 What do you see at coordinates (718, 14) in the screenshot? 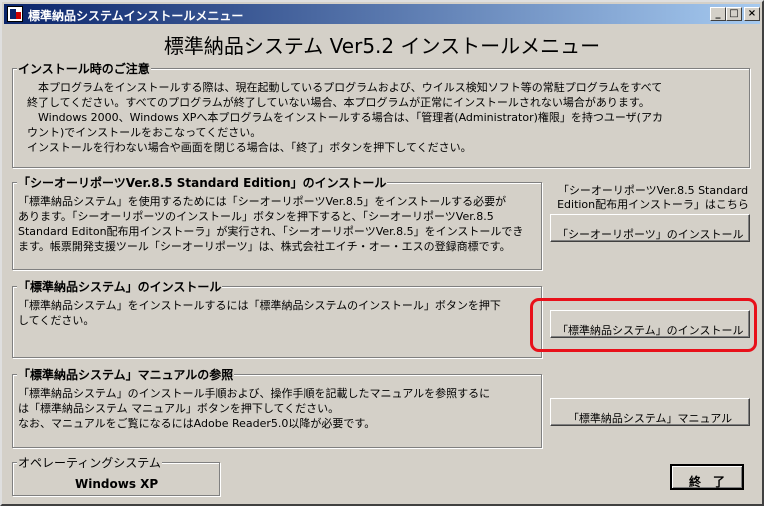
I see `minimize-button: _` at bounding box center [718, 14].